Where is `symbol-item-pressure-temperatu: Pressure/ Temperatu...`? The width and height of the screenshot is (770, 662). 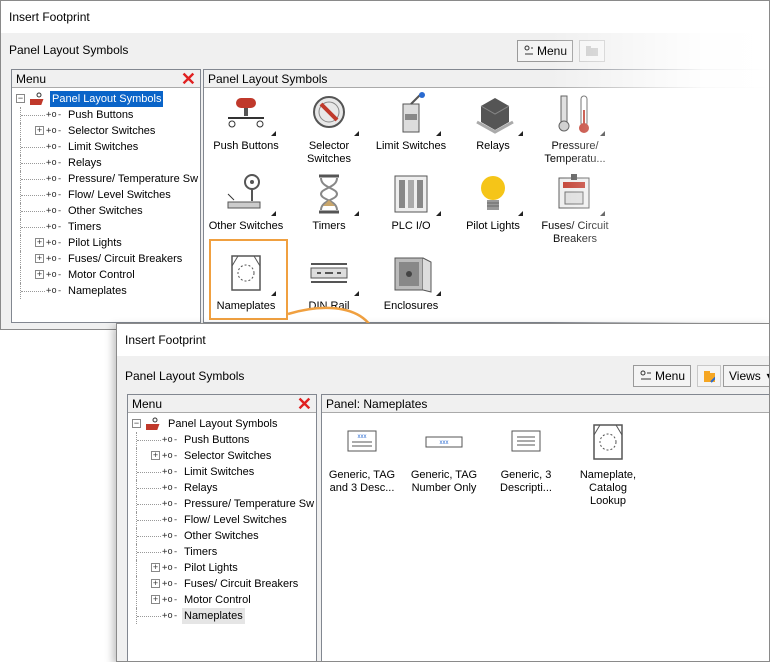 symbol-item-pressure-temperatu: Pressure/ Temperatu... is located at coordinates (575, 129).